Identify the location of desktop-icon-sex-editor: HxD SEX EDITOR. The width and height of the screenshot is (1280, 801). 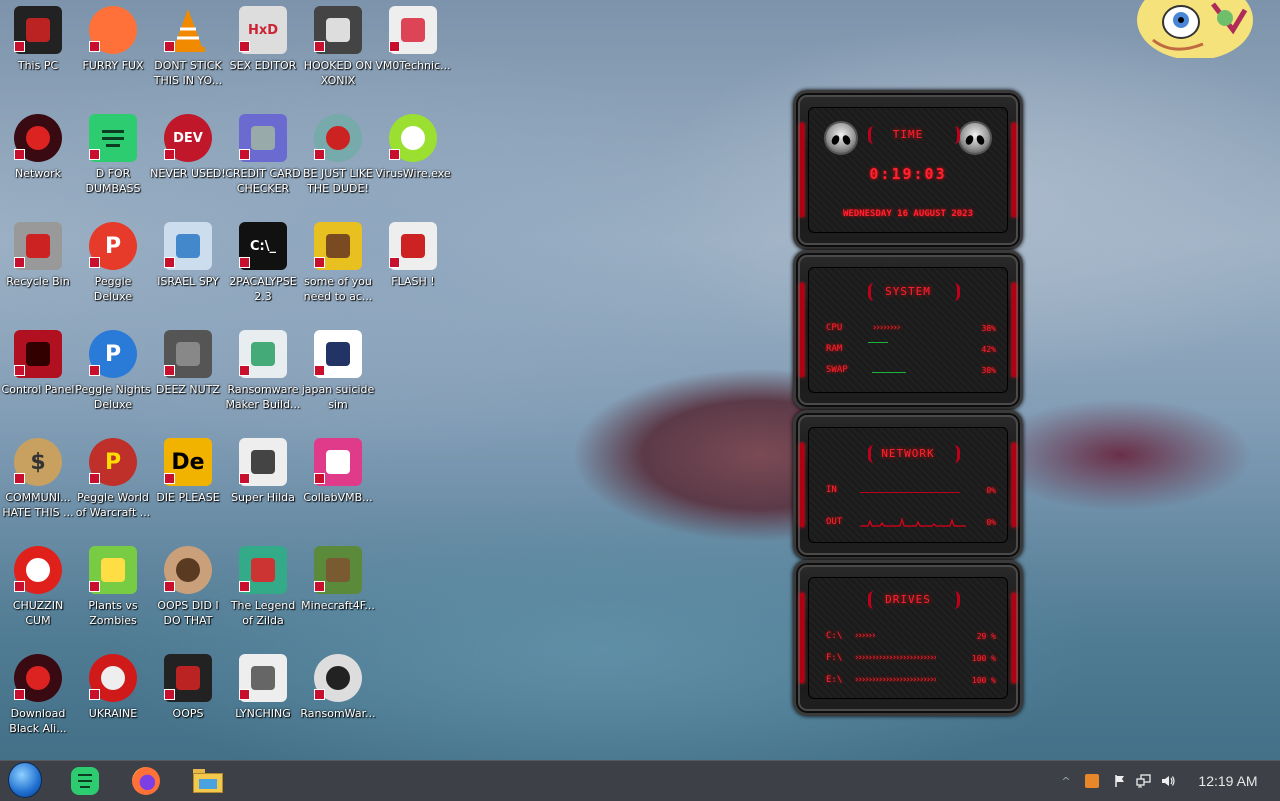
(263, 52).